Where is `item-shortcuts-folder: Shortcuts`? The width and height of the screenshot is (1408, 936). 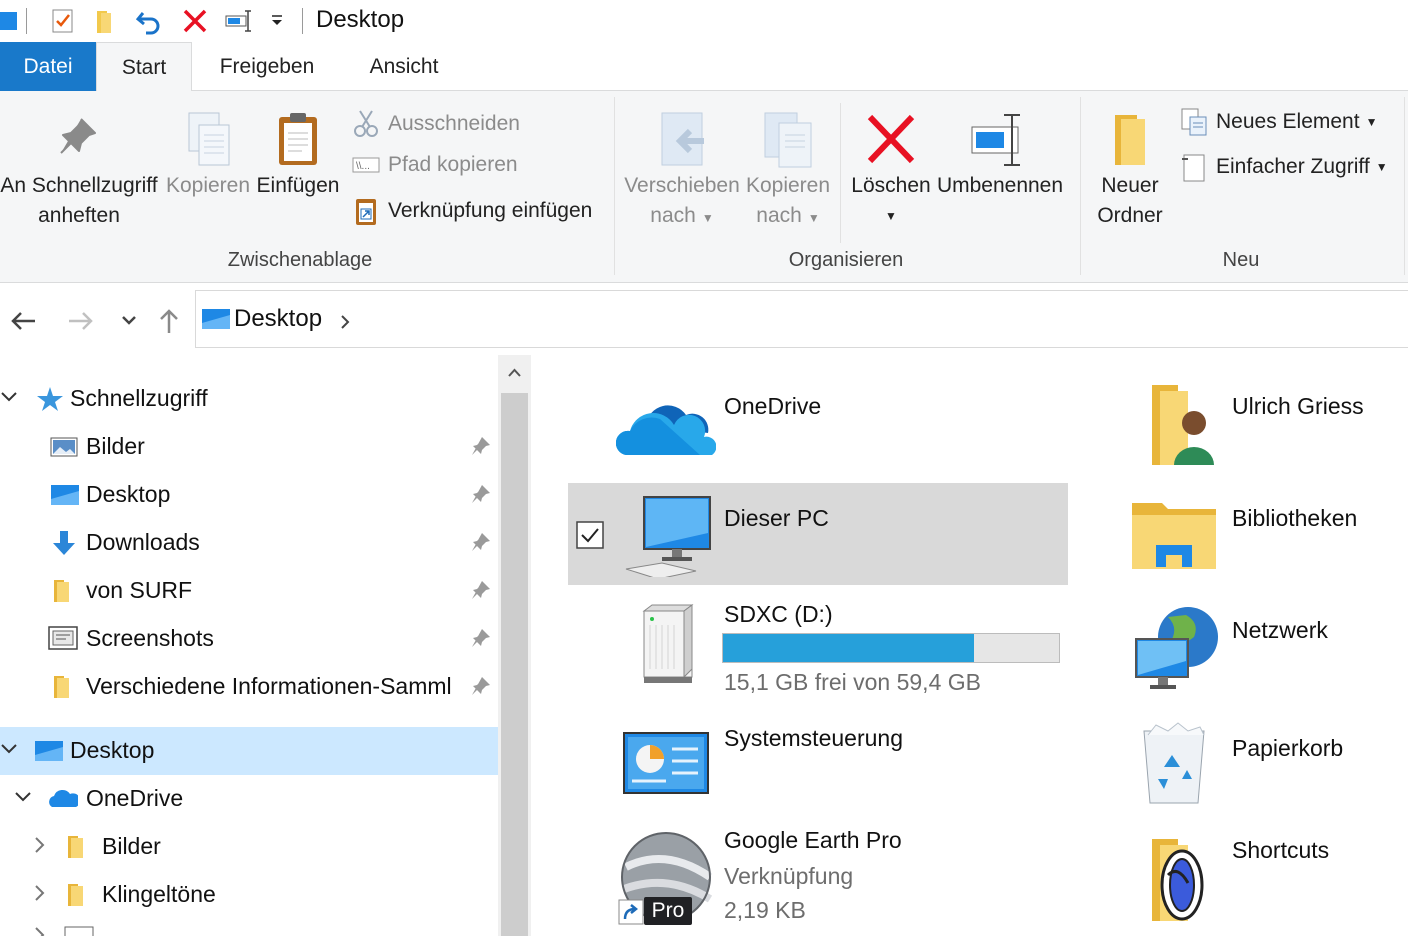 item-shortcuts-folder: Shortcuts is located at coordinates (1268, 884).